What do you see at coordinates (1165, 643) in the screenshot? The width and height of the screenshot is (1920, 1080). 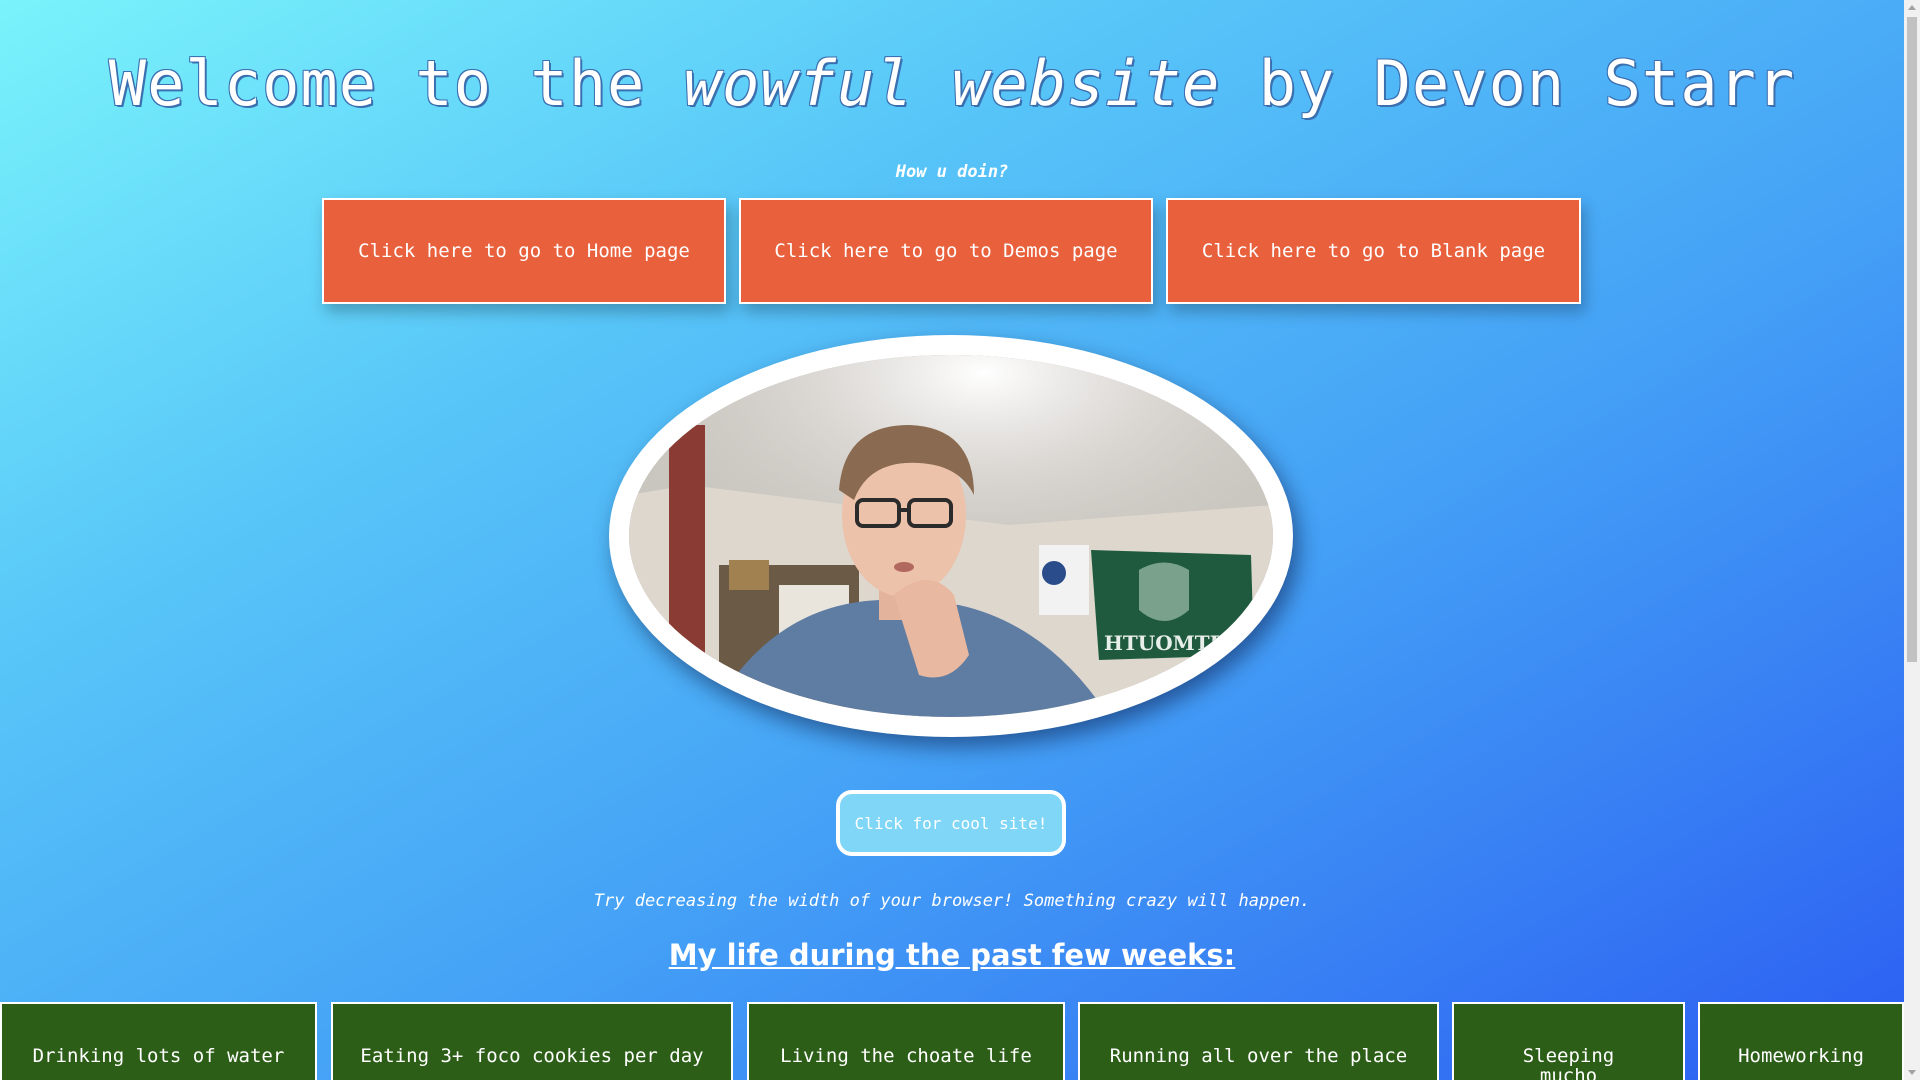 I see `flag-text: HTUOMTR` at bounding box center [1165, 643].